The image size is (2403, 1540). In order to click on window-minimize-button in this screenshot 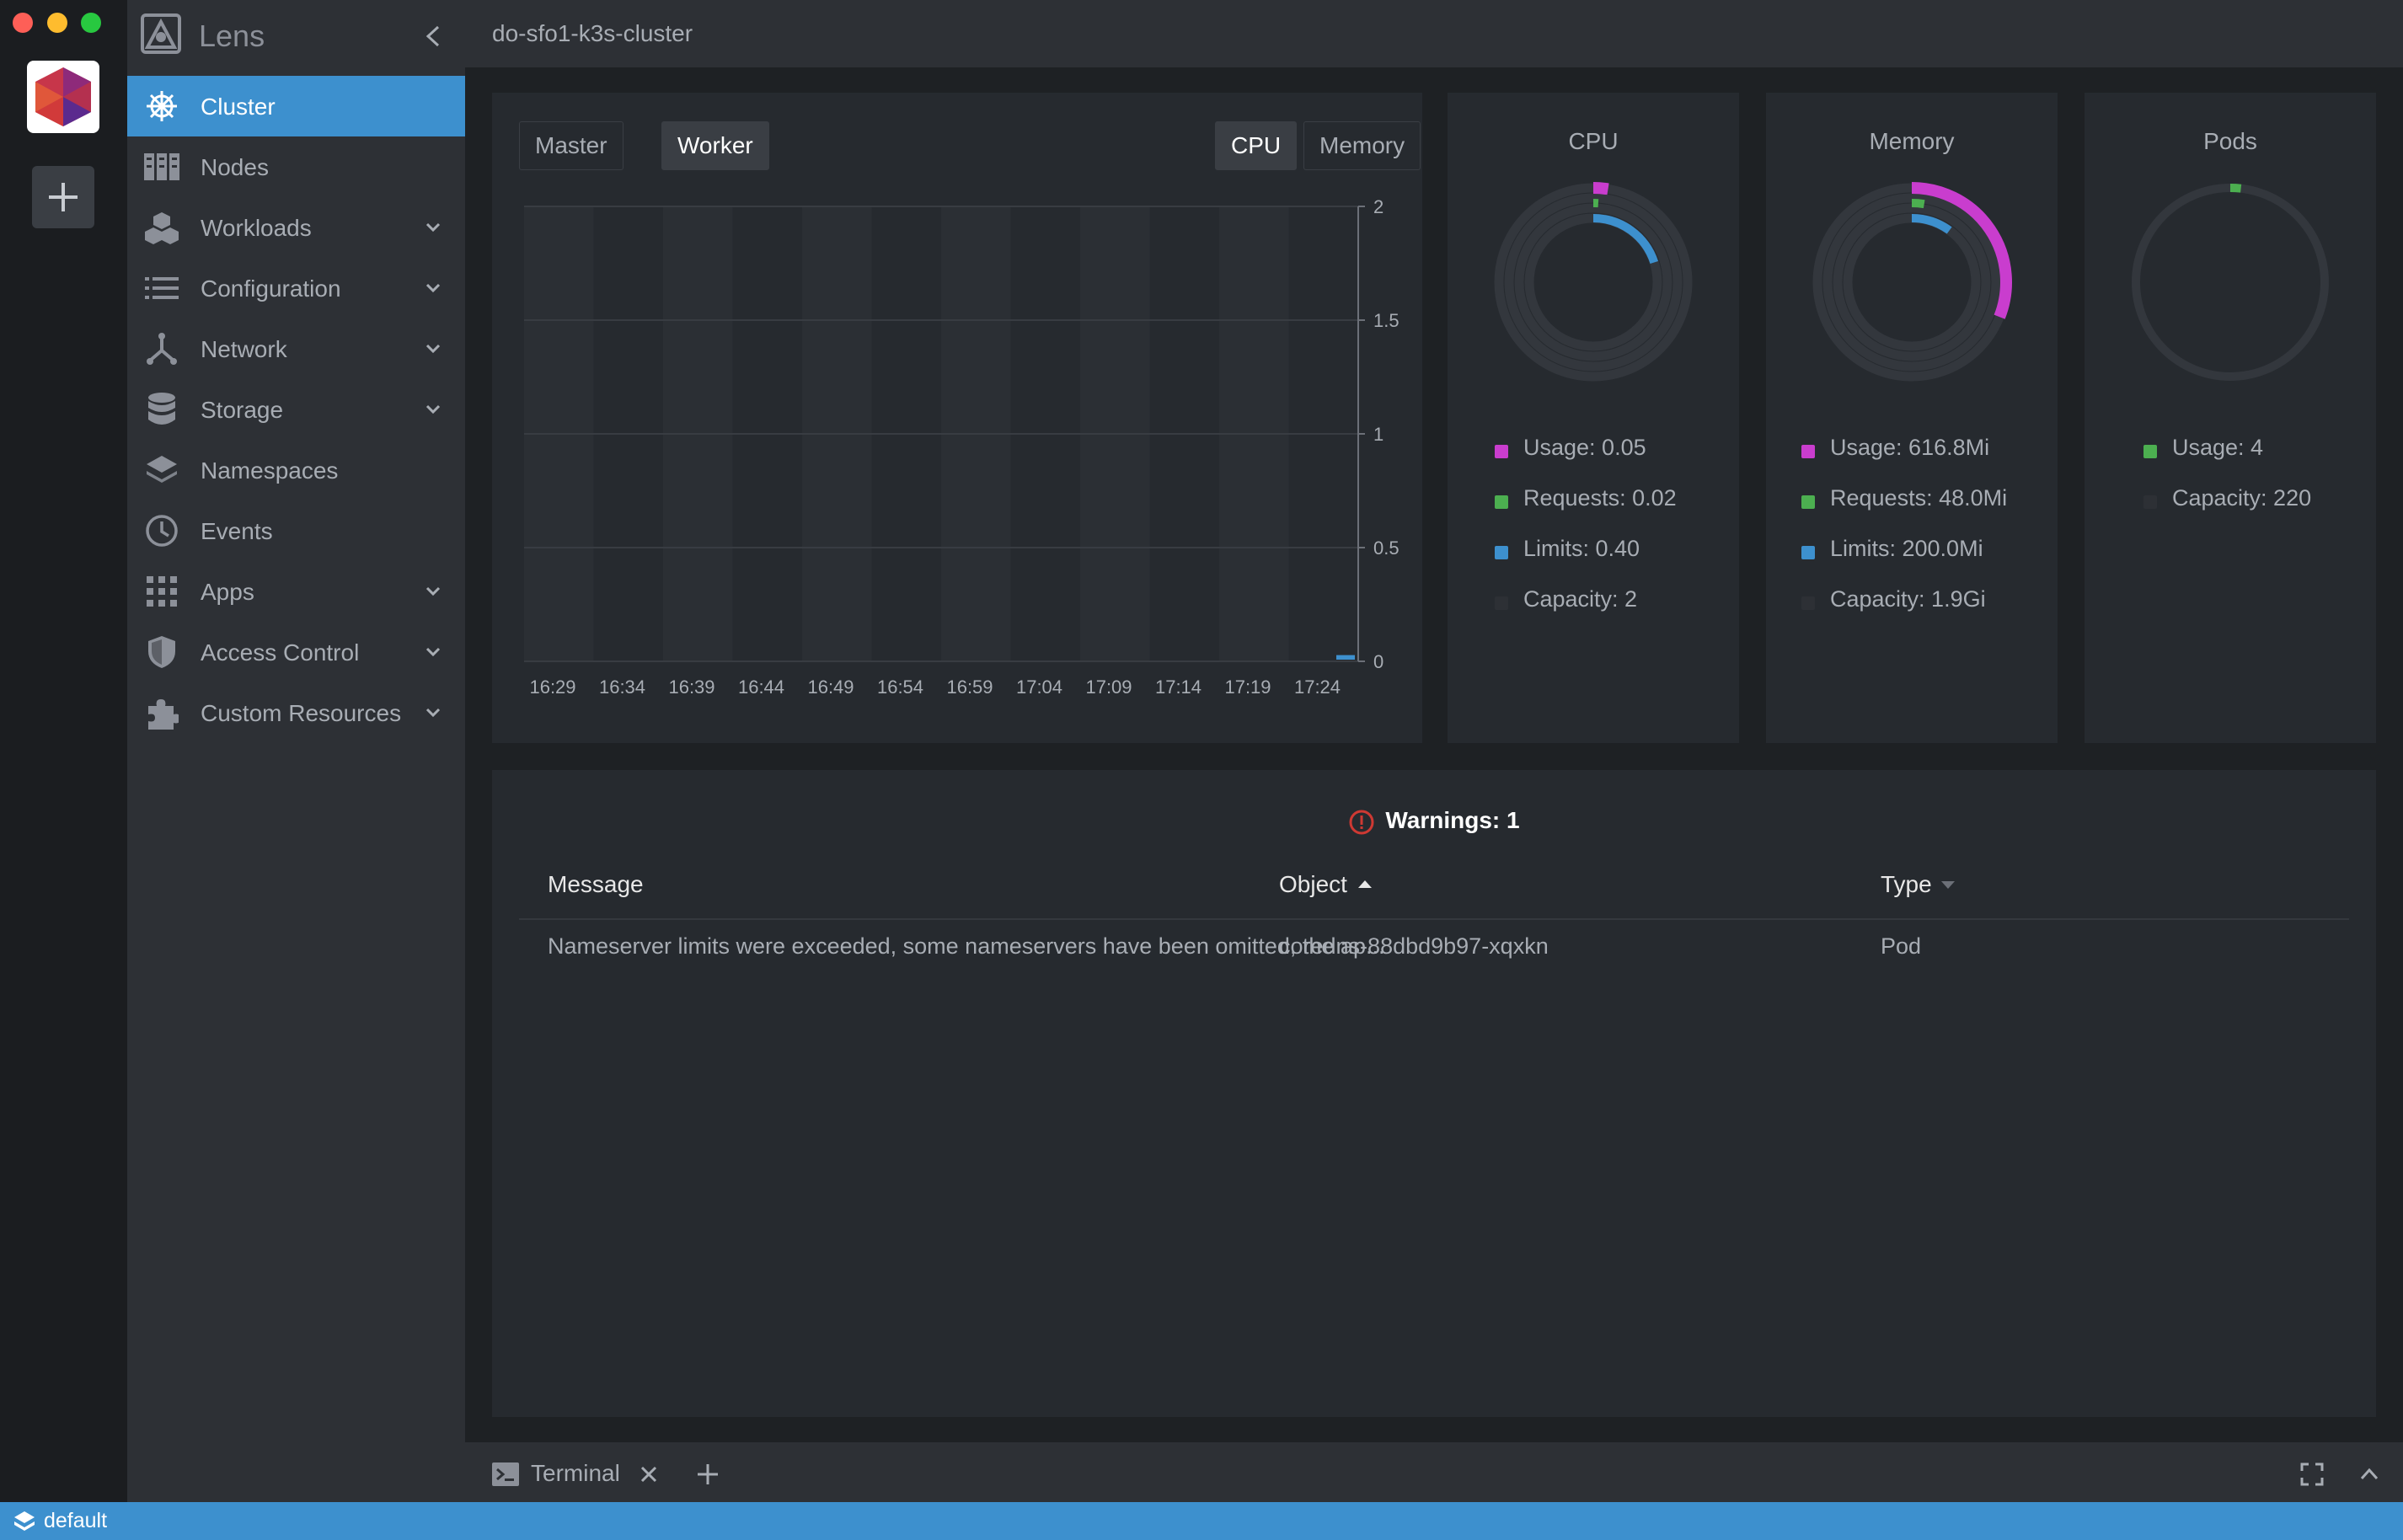, I will do `click(57, 23)`.